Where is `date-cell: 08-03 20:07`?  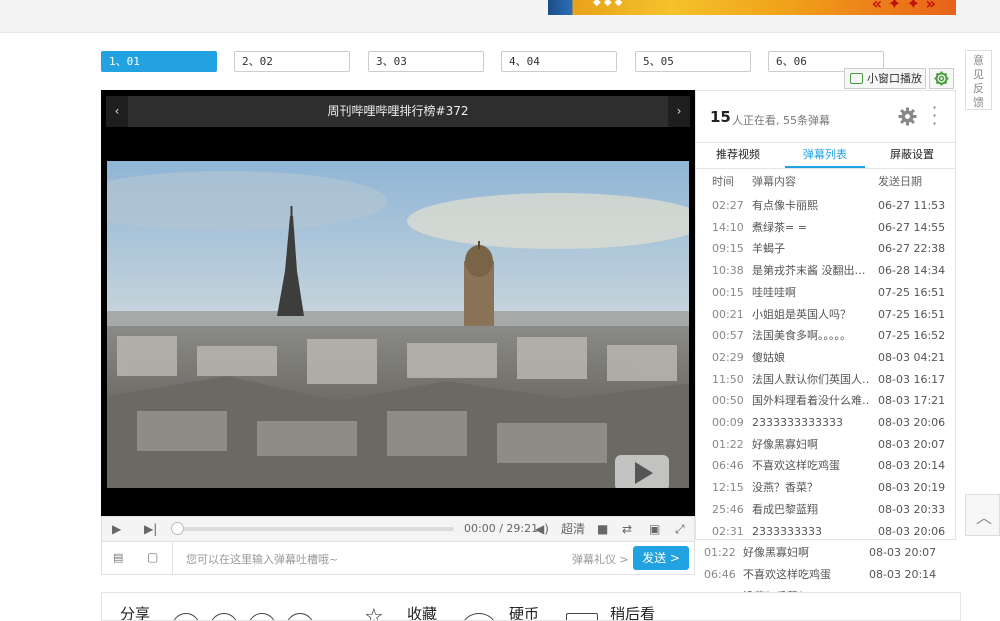
date-cell: 08-03 20:07 is located at coordinates (903, 552).